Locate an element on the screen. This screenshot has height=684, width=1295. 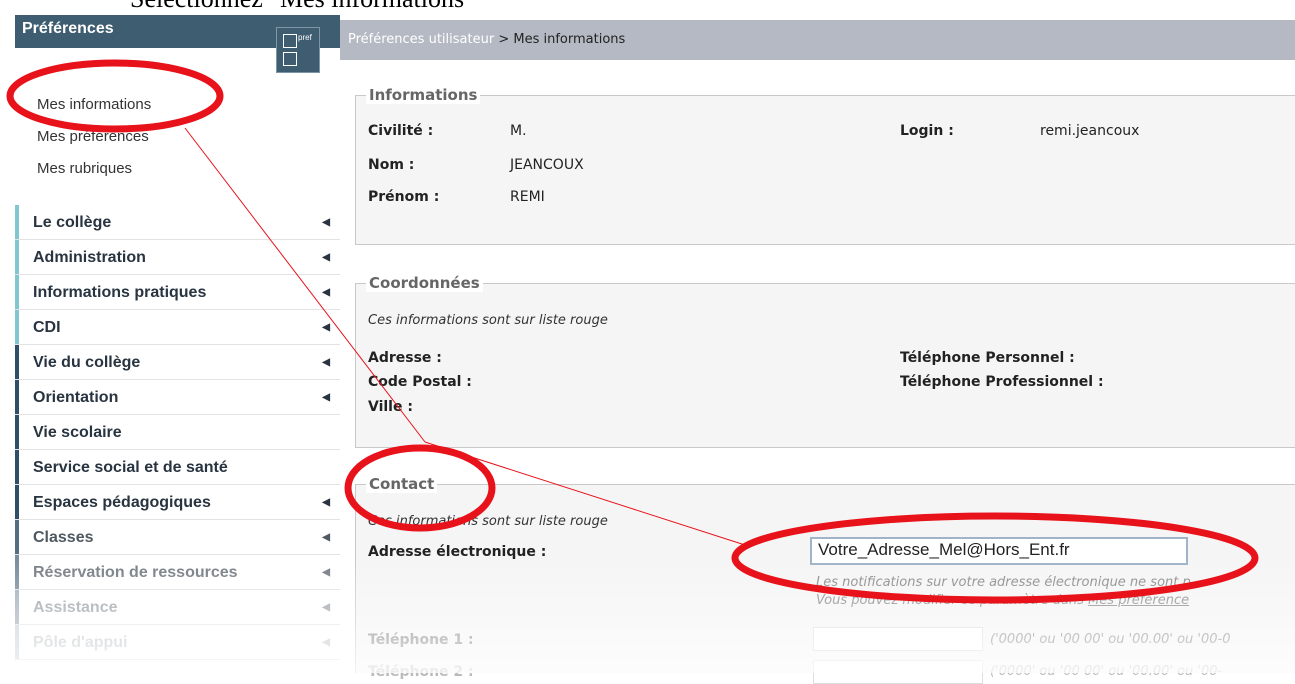
menu-item-label: Pôle d'appui is located at coordinates (80, 642).